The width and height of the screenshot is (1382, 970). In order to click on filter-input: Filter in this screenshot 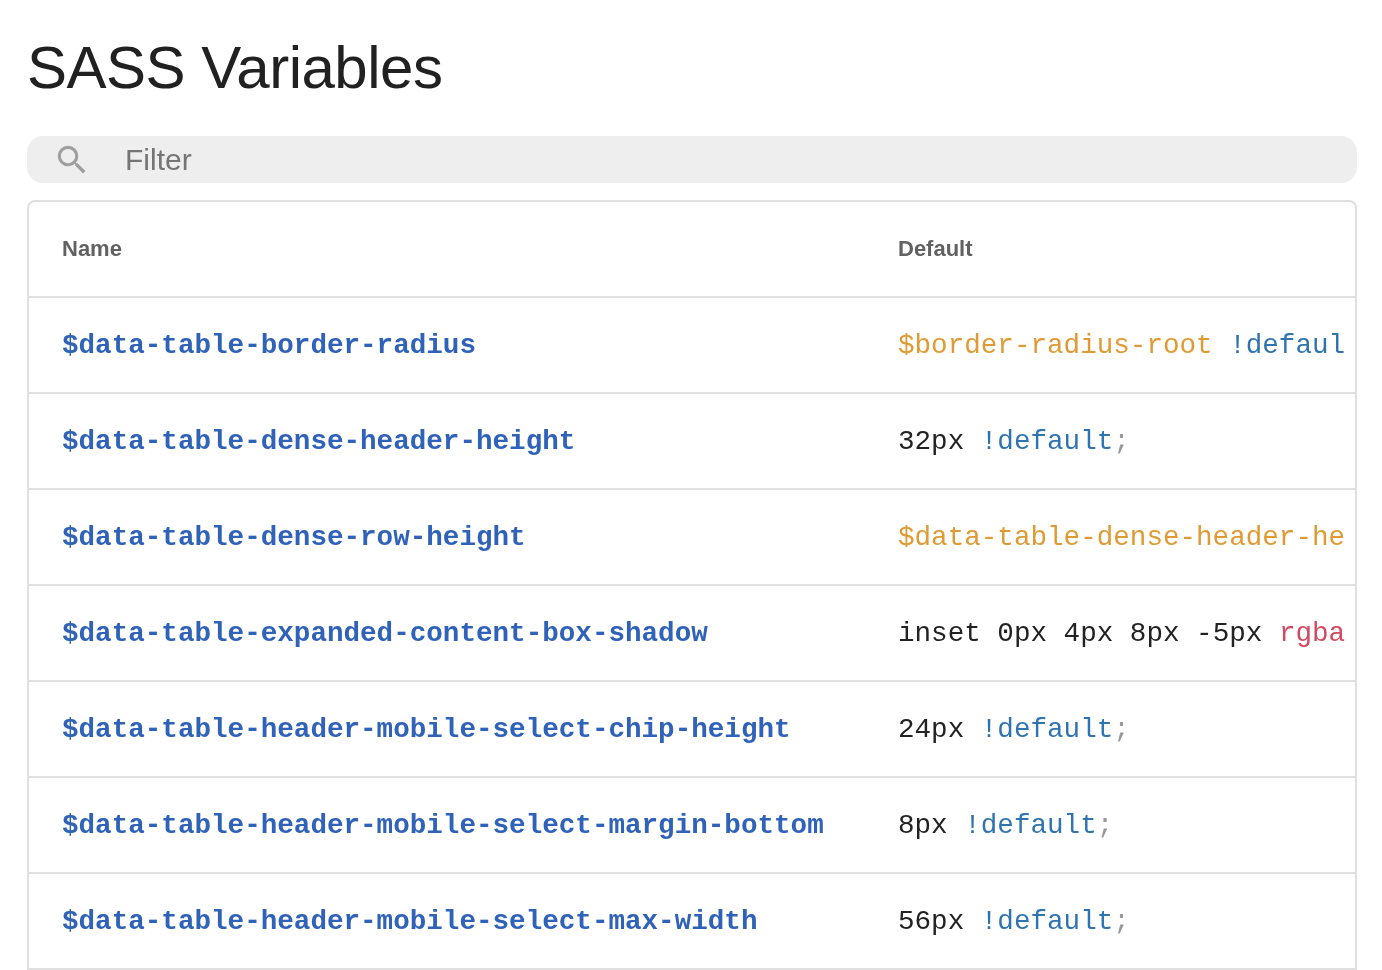, I will do `click(740, 159)`.